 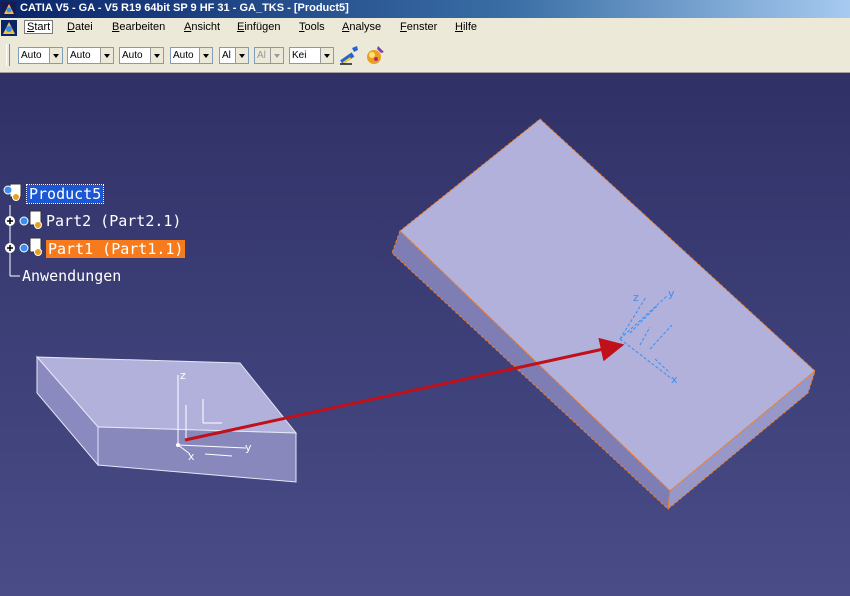 I want to click on part1-axis-z-label: z, so click(x=636, y=297).